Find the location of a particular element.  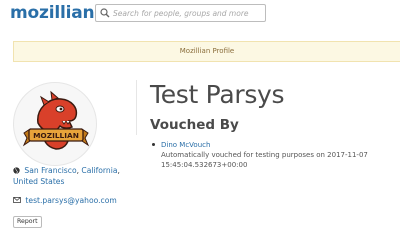

report-button: Report is located at coordinates (27, 222).